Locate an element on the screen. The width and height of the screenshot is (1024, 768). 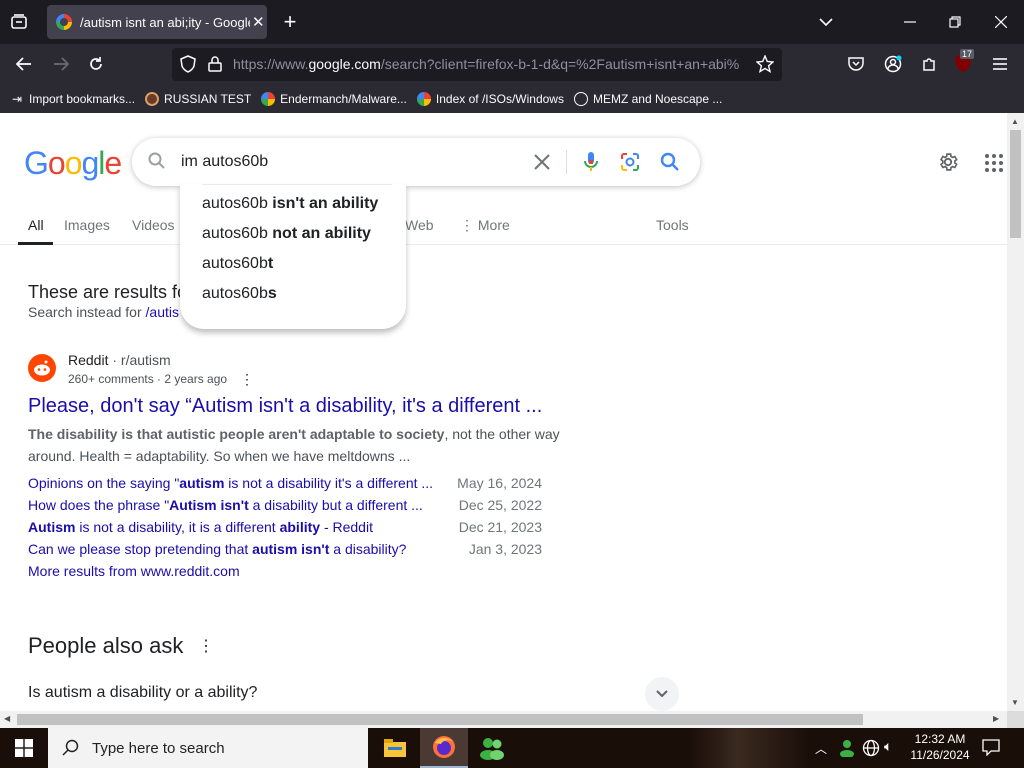
extensions-puzzle-icon is located at coordinates (929, 64).